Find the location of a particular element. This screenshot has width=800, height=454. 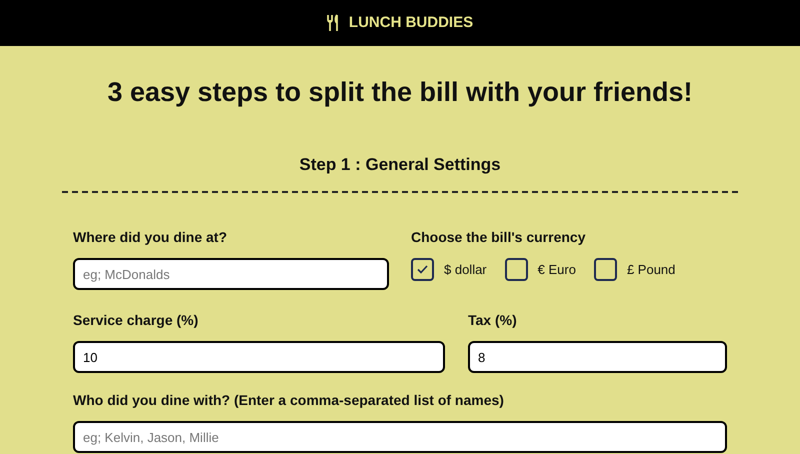

venue-input: eg; McDonalds is located at coordinates (231, 274).